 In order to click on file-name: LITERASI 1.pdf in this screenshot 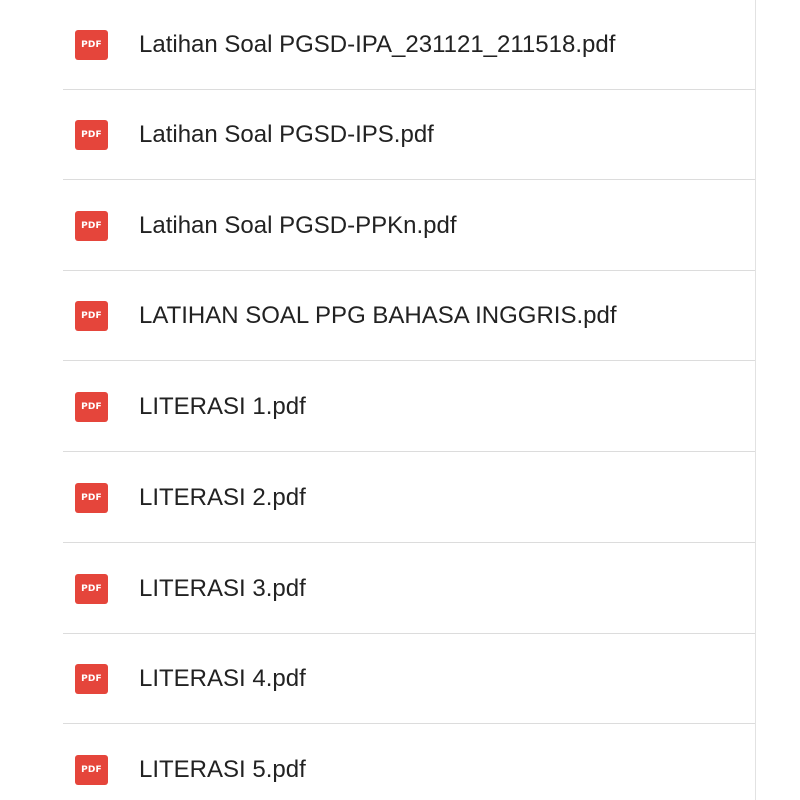, I will do `click(222, 406)`.